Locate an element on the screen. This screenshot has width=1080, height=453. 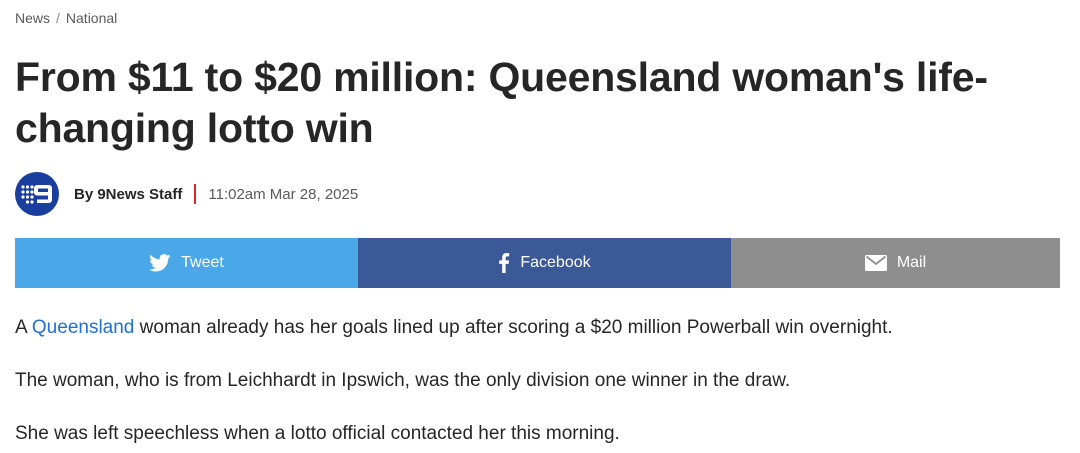
tweet-button: Tweet is located at coordinates (186, 263).